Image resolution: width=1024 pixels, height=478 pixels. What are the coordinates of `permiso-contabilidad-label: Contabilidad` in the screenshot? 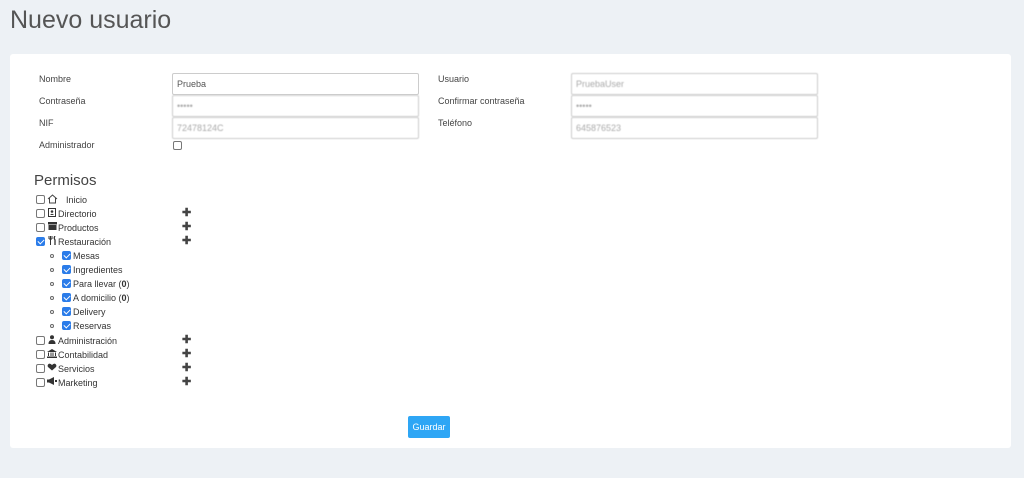 It's located at (83, 355).